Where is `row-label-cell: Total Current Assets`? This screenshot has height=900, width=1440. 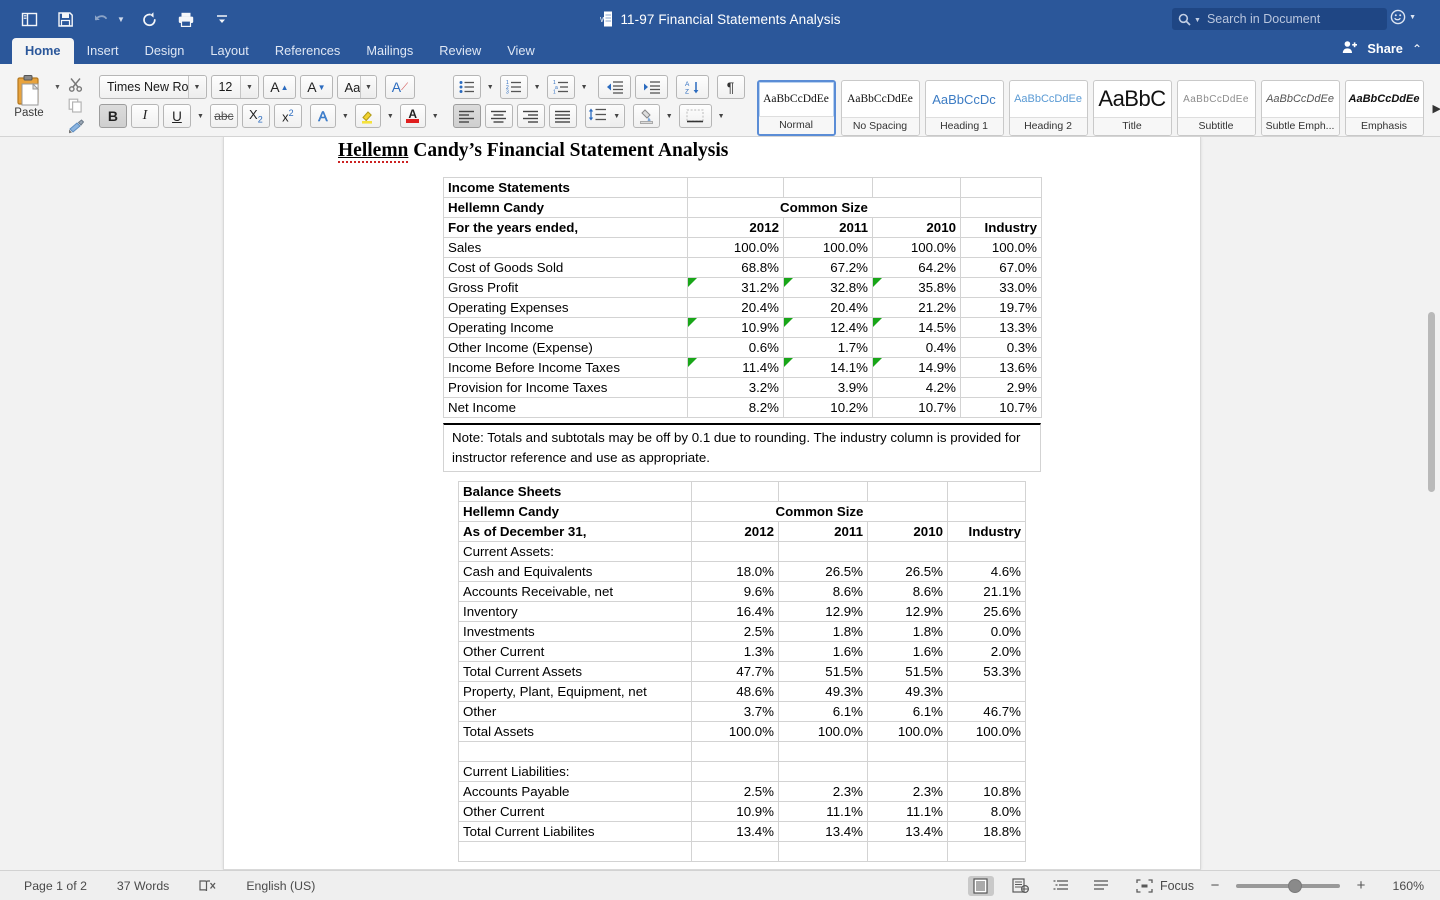 row-label-cell: Total Current Assets is located at coordinates (575, 671).